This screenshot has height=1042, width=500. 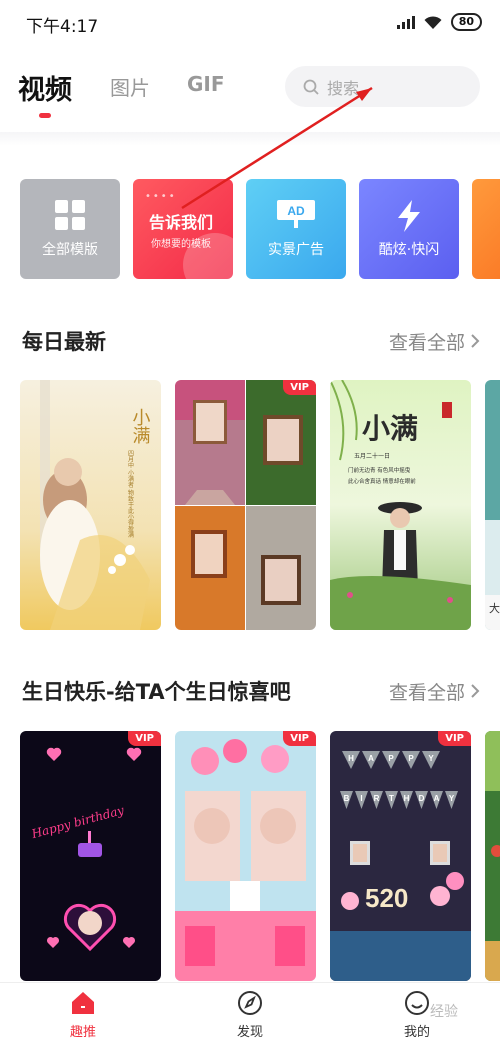 What do you see at coordinates (444, 1012) in the screenshot?
I see `watermark: 经验` at bounding box center [444, 1012].